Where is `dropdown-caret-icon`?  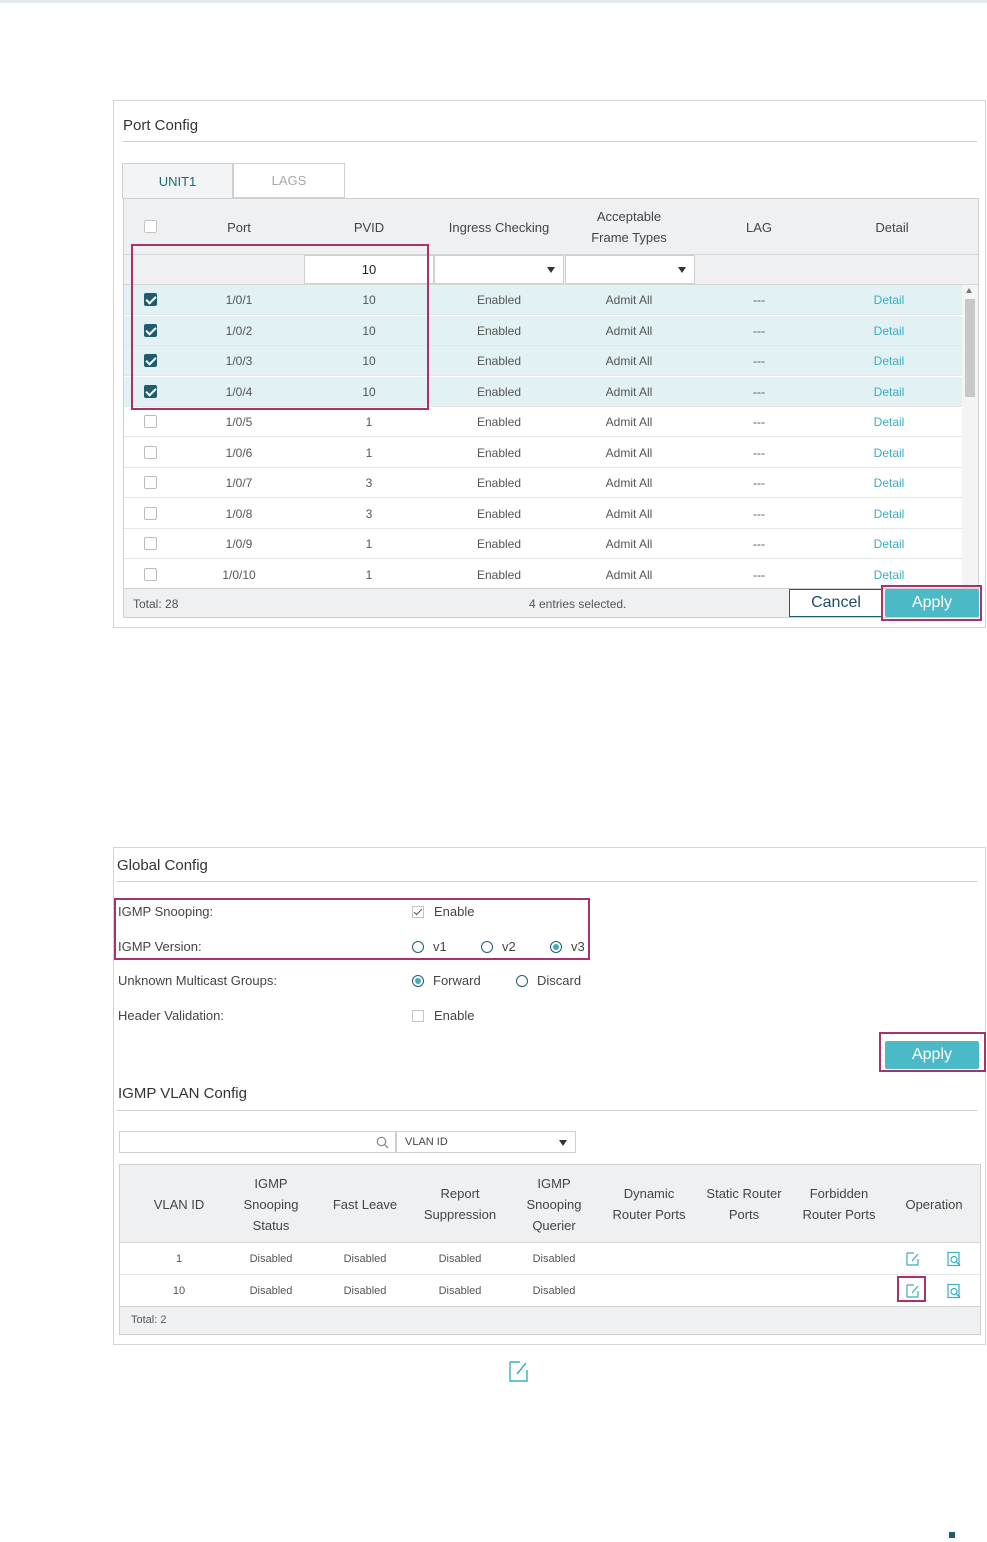
dropdown-caret-icon is located at coordinates (682, 270).